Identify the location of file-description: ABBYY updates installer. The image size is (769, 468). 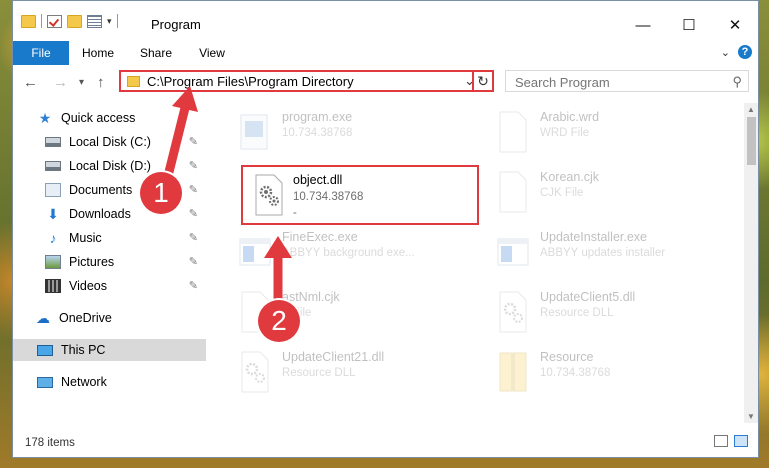
(603, 253).